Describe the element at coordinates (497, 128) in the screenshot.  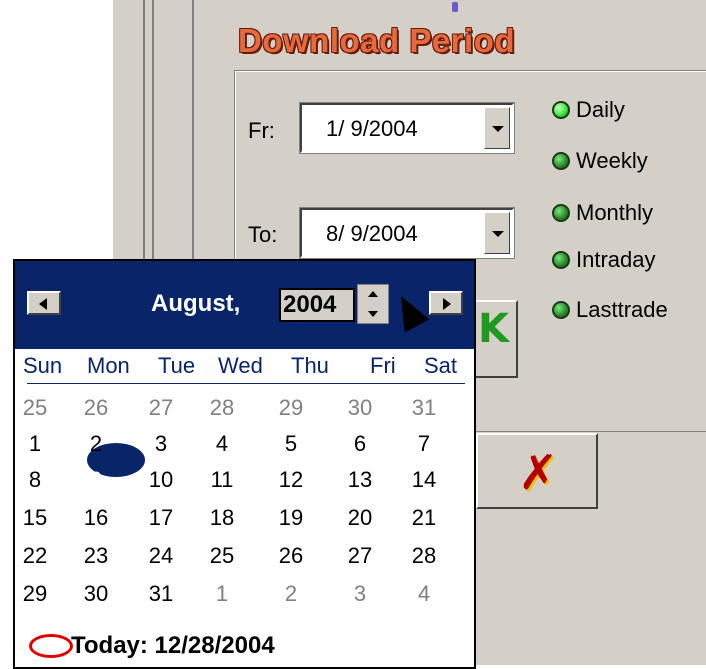
I see `from-date-dropdown-button` at that location.